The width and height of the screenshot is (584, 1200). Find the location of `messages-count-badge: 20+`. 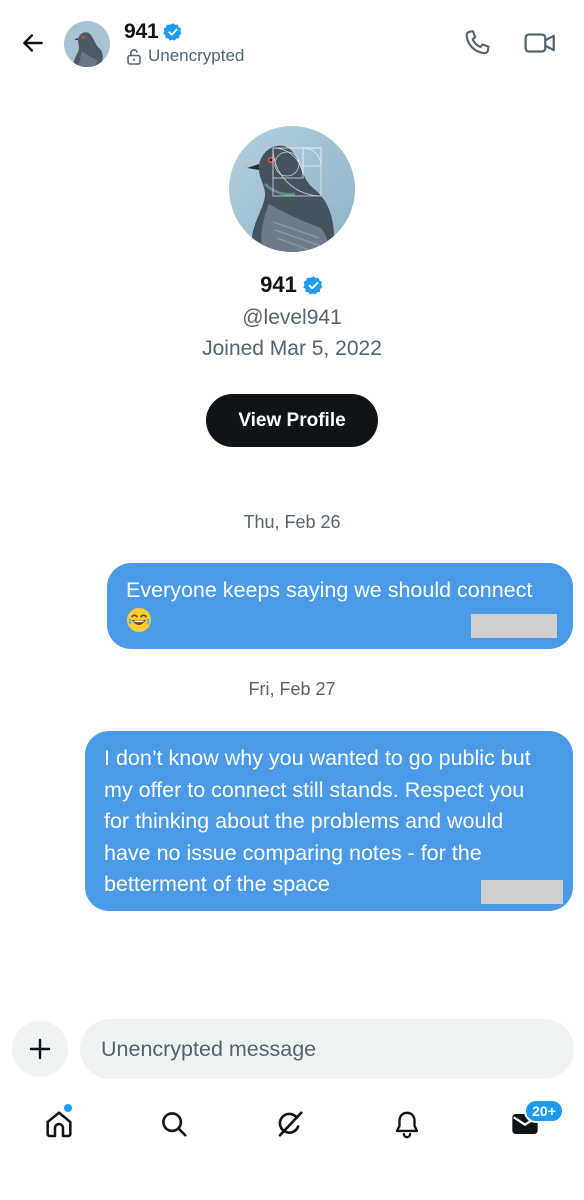

messages-count-badge: 20+ is located at coordinates (544, 1111).